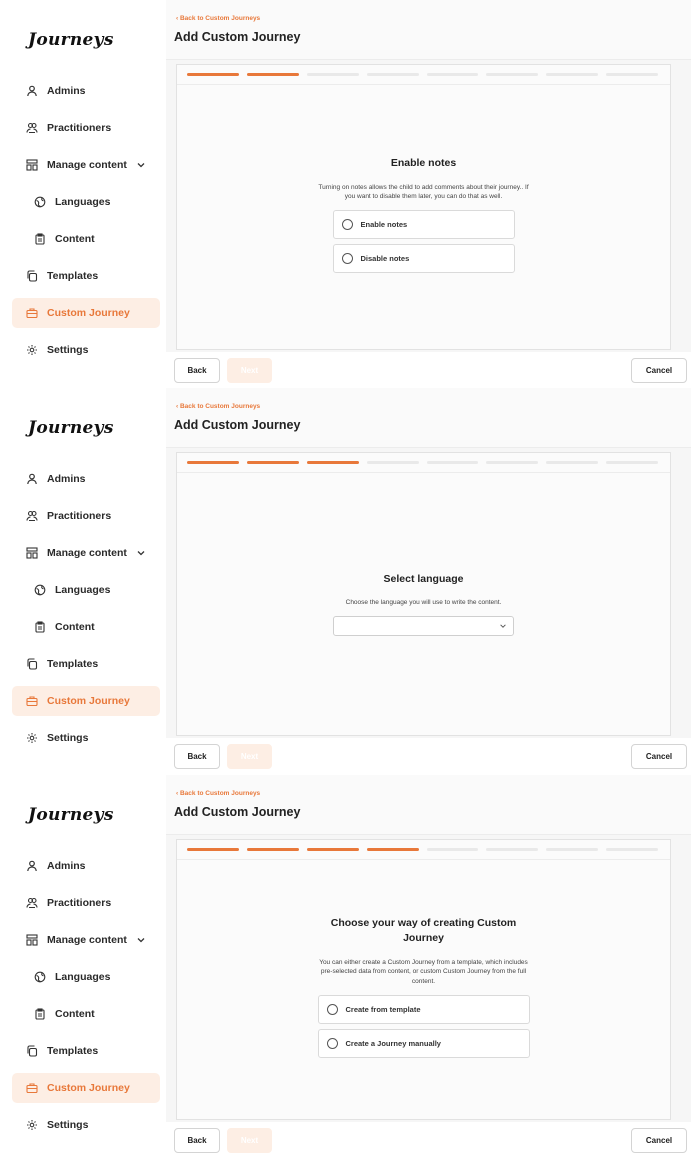  Describe the element at coordinates (385, 259) in the screenshot. I see `option-label: Disable notes` at that location.